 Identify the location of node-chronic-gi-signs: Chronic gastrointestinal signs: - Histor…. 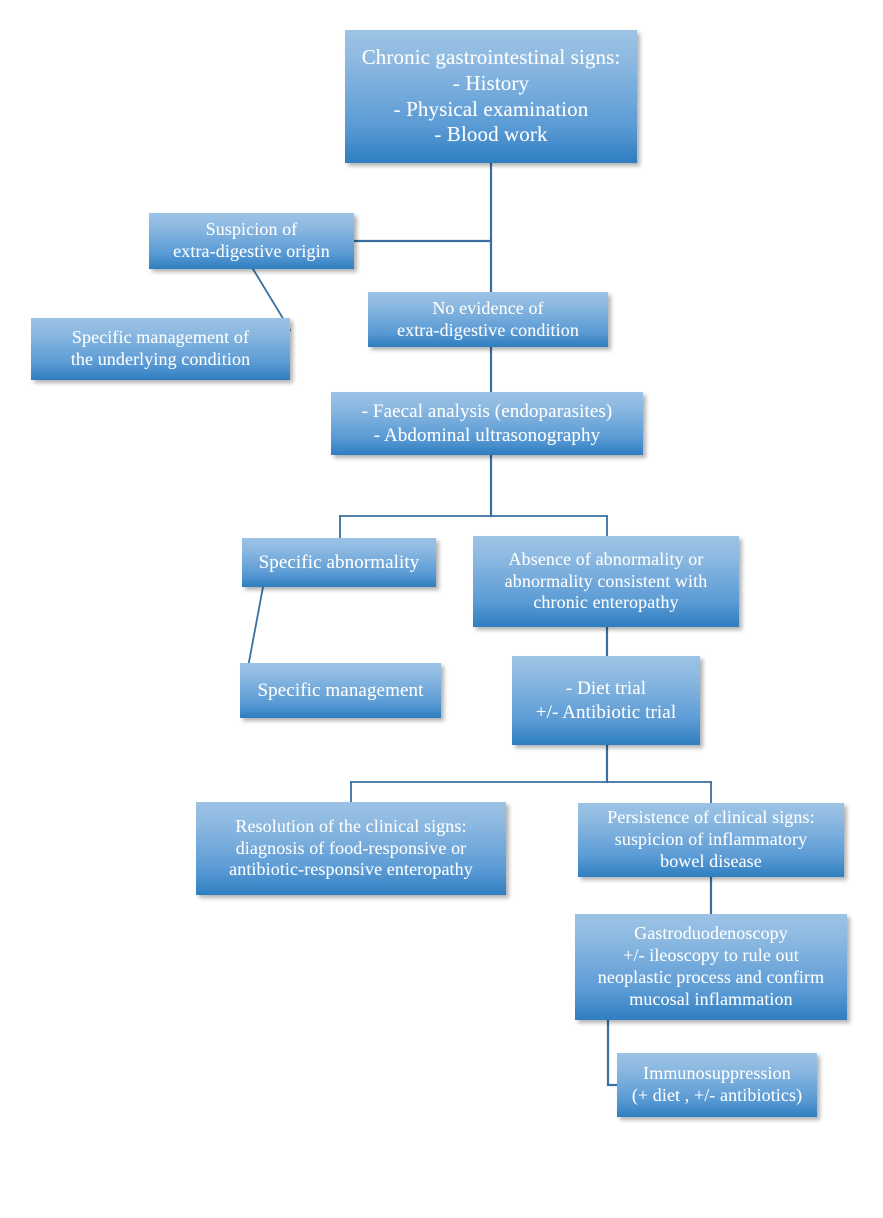
(491, 96).